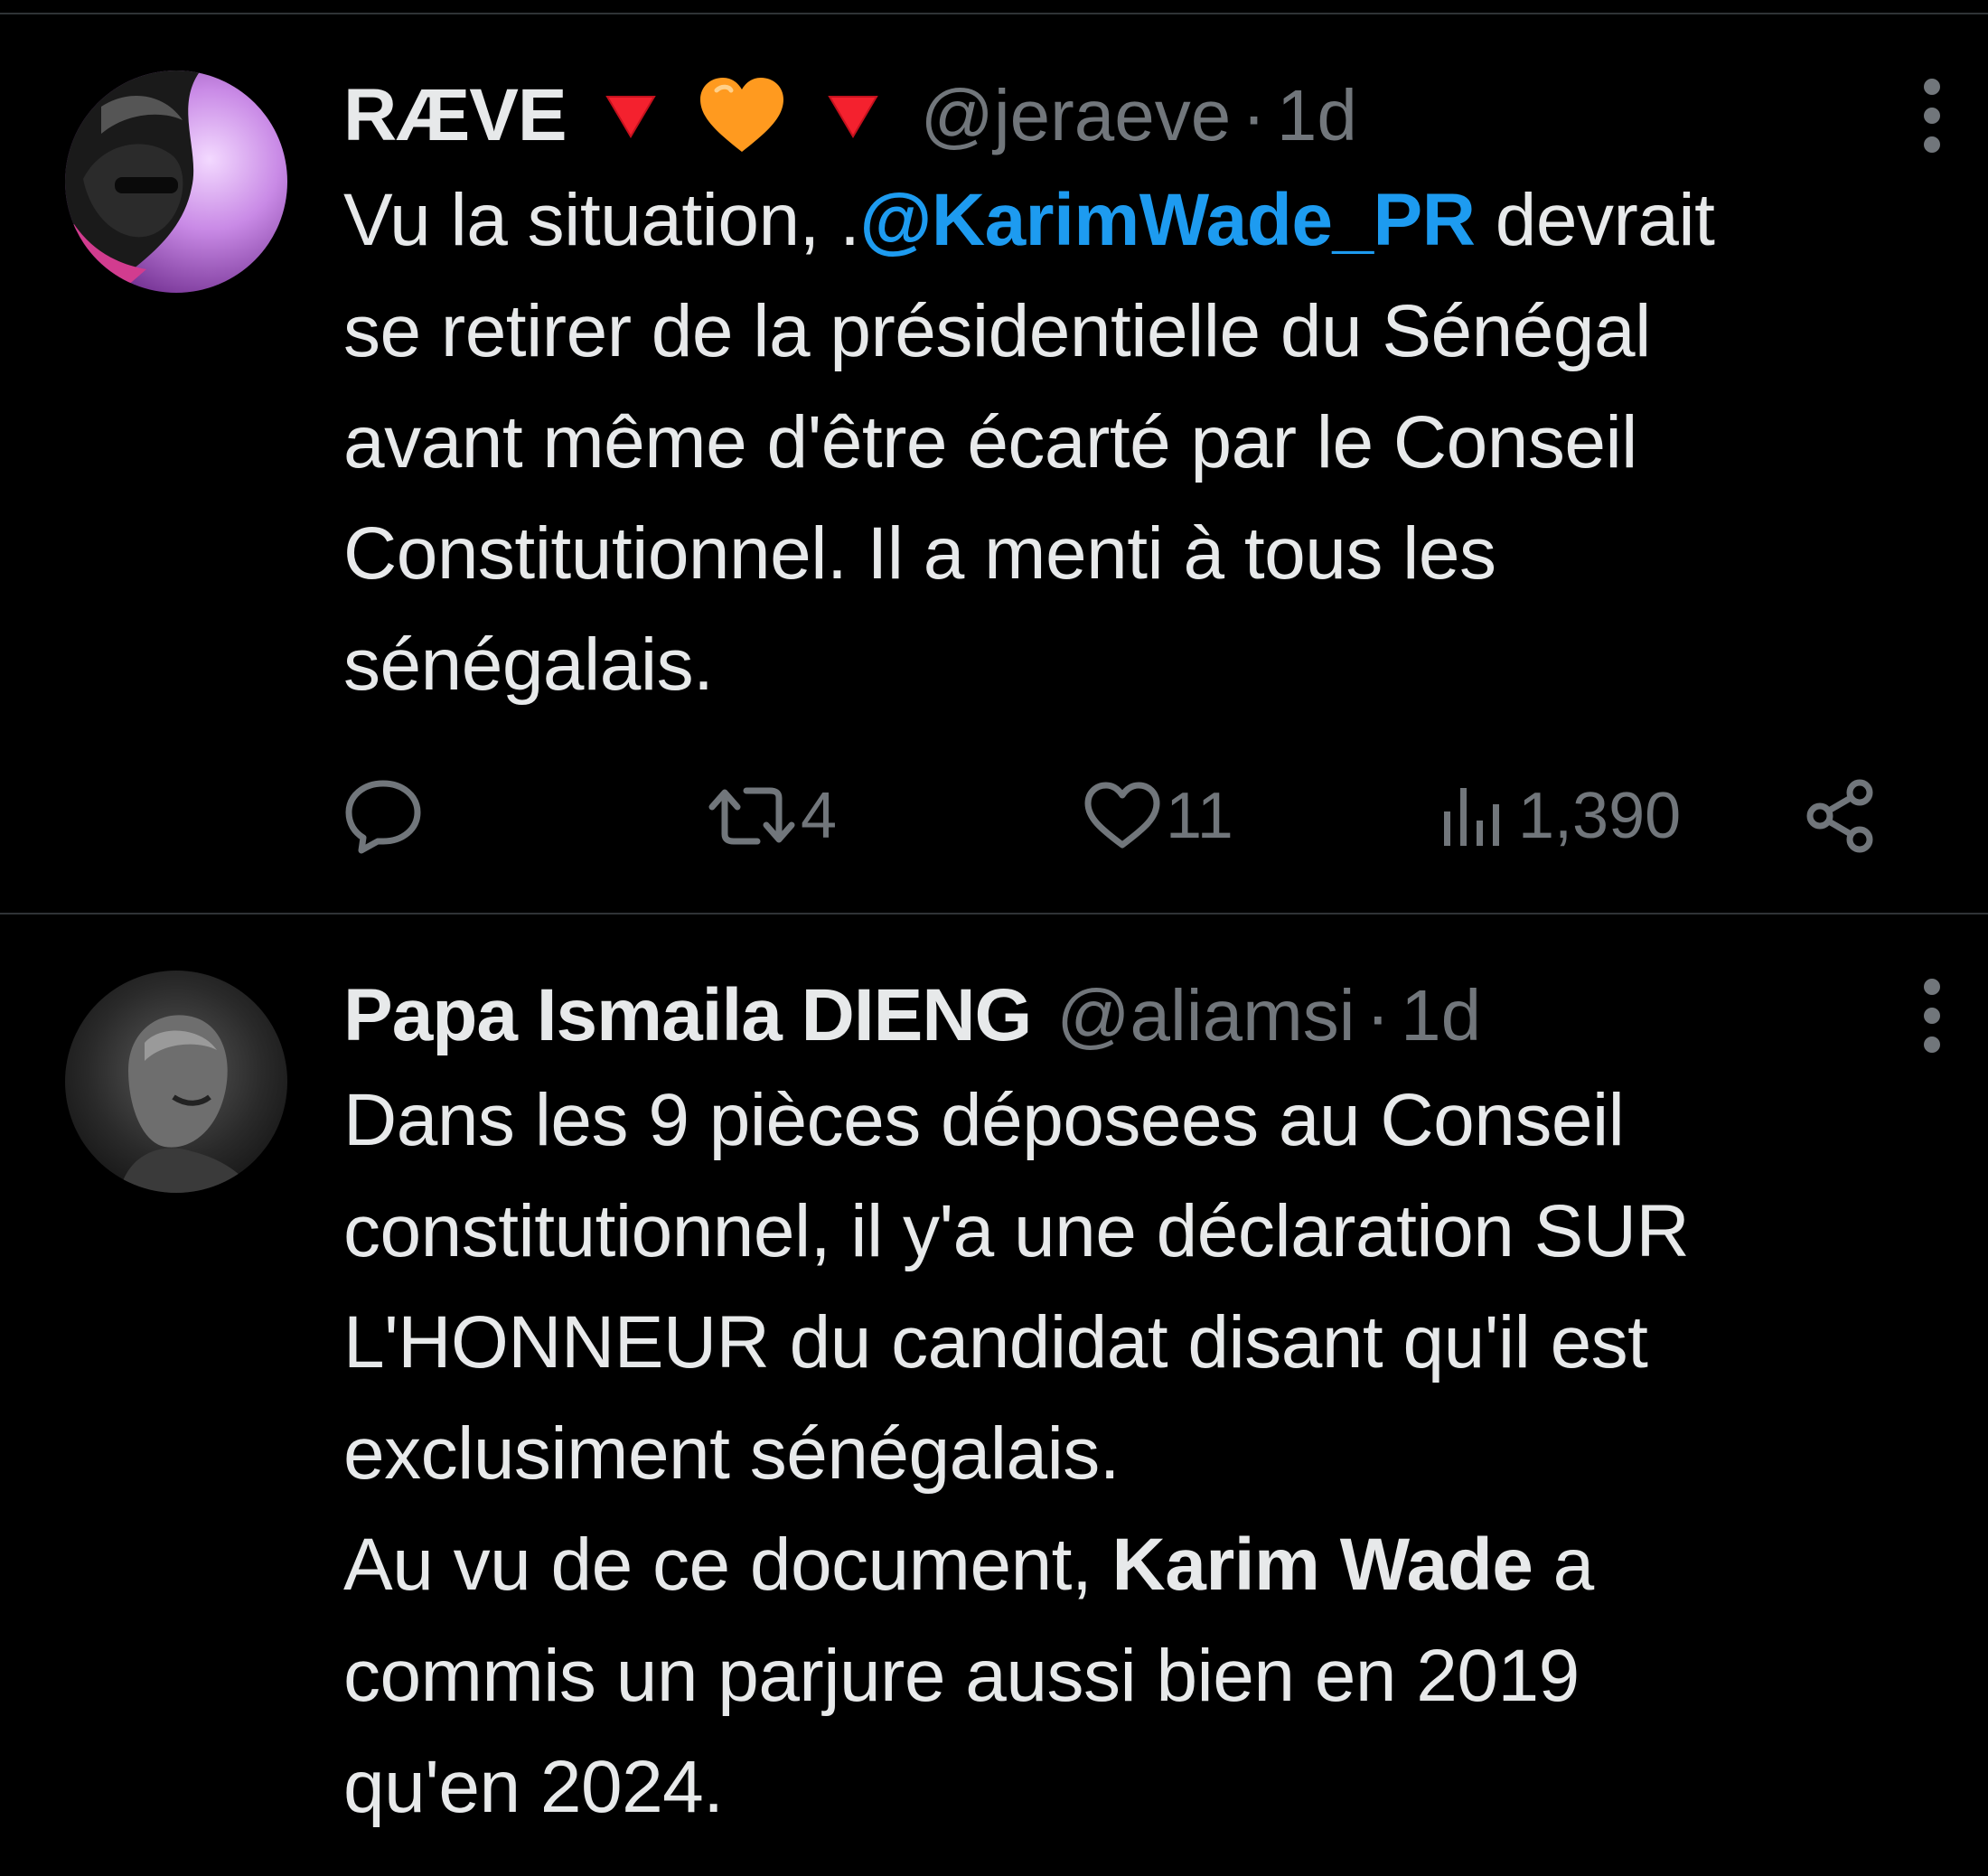 This screenshot has height=1876, width=1988. Describe the element at coordinates (1600, 816) in the screenshot. I see `view-count: 1,390` at that location.